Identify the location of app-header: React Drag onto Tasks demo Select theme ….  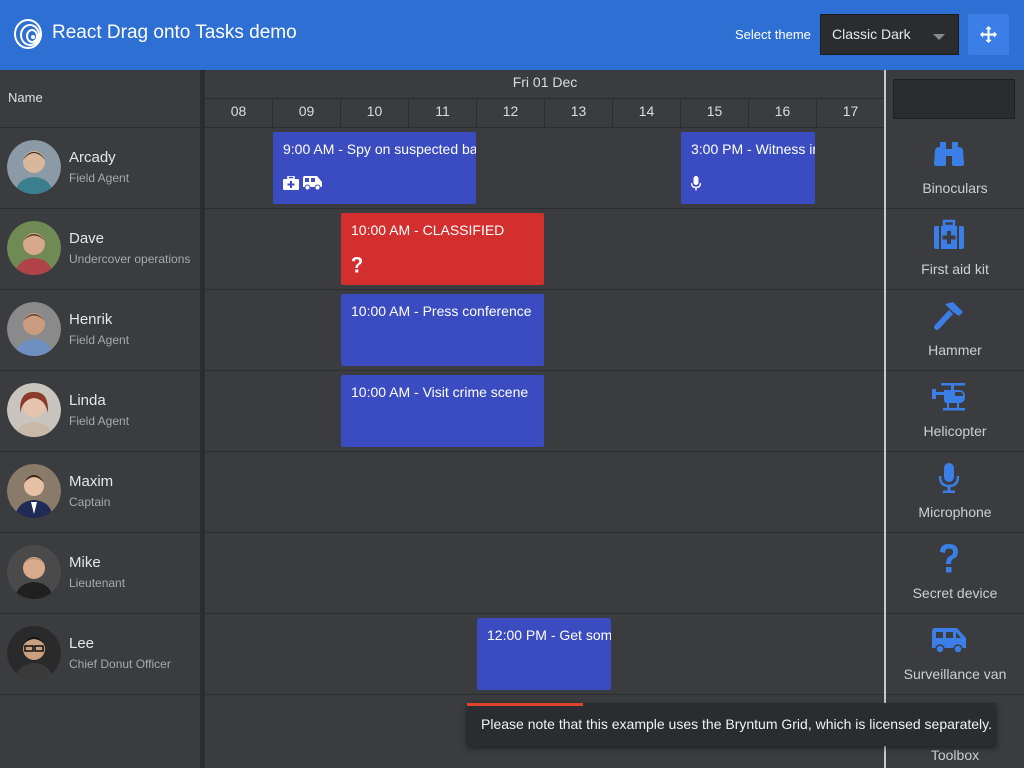
(512, 35).